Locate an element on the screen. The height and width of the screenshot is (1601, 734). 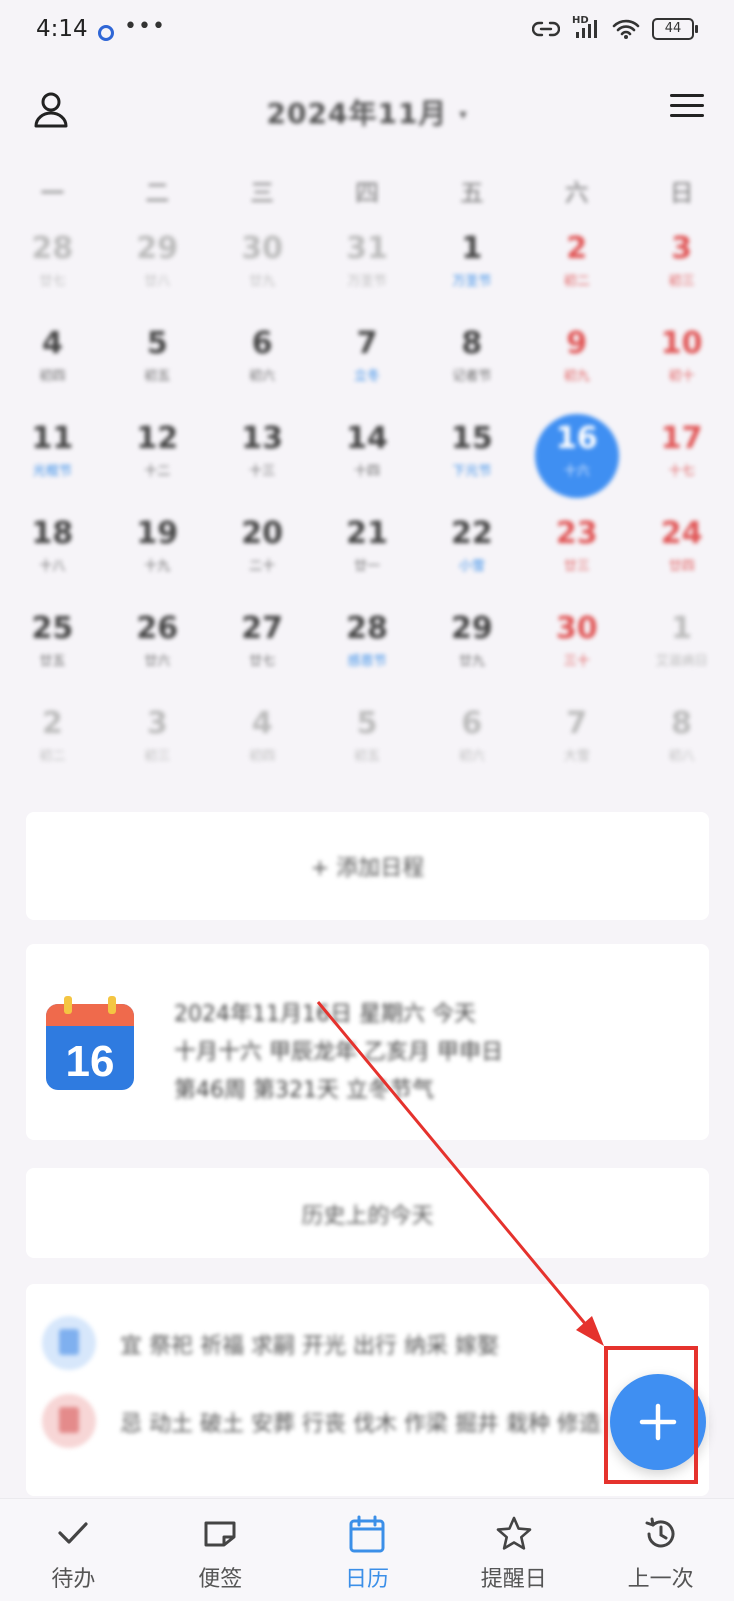
add-schedule-card: + 添加日程 is located at coordinates (367, 866).